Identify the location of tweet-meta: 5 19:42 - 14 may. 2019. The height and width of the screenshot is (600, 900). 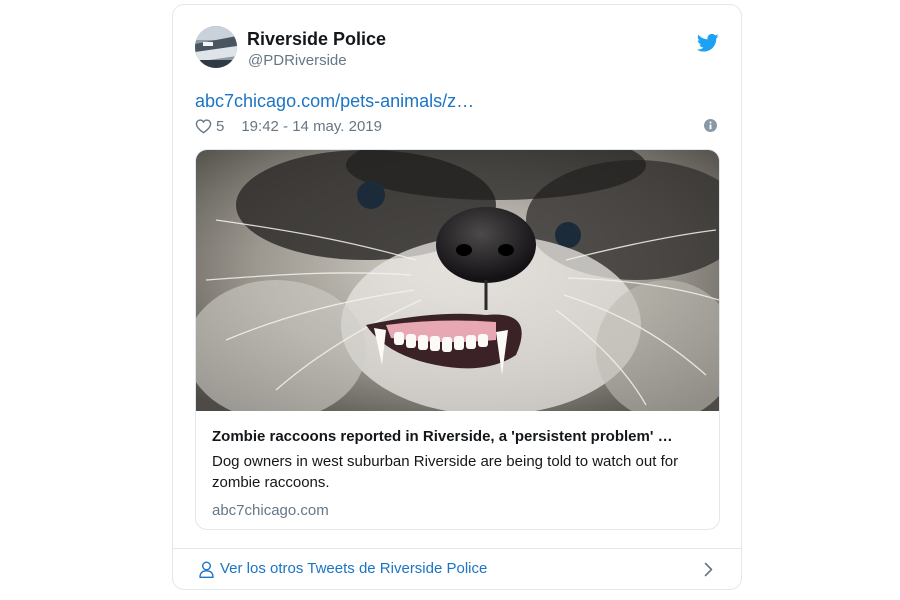
(288, 126).